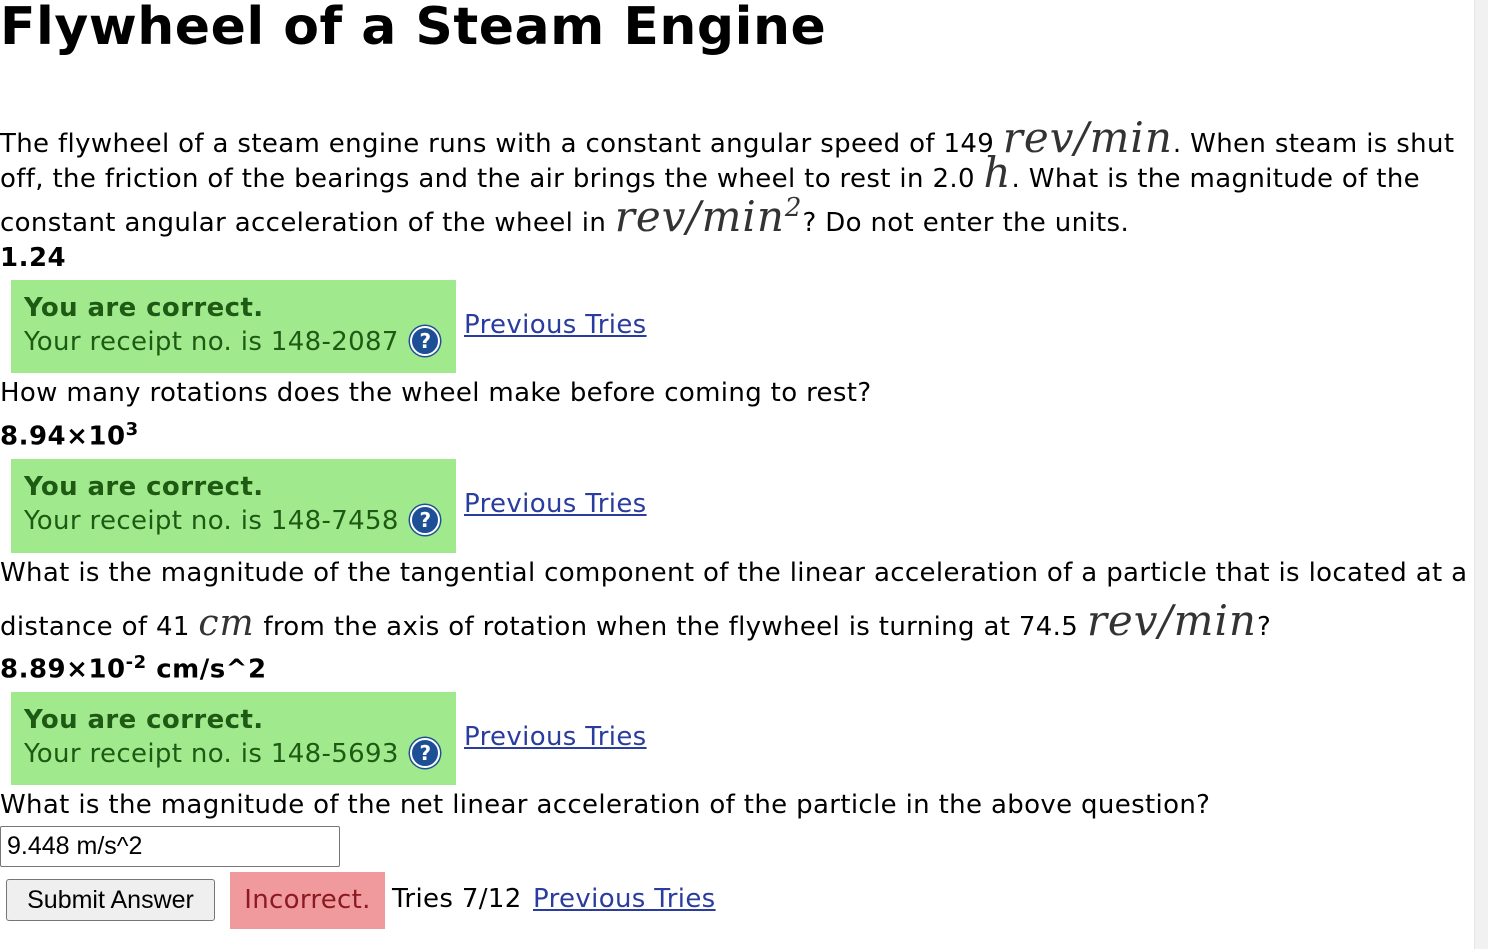  What do you see at coordinates (1264, 627) in the screenshot?
I see `question-text: ?` at bounding box center [1264, 627].